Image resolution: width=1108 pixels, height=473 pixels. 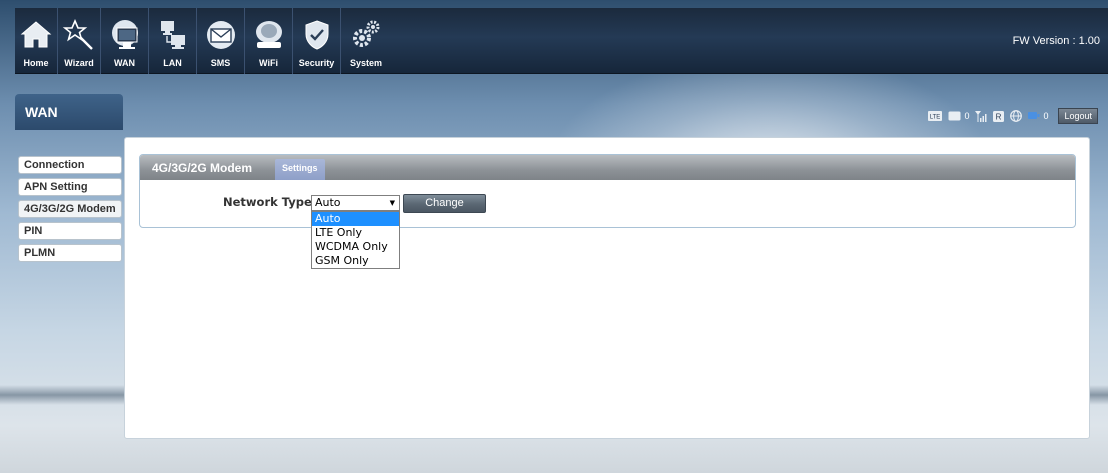 I want to click on nav-wizard-label: Wizard, so click(x=79, y=63).